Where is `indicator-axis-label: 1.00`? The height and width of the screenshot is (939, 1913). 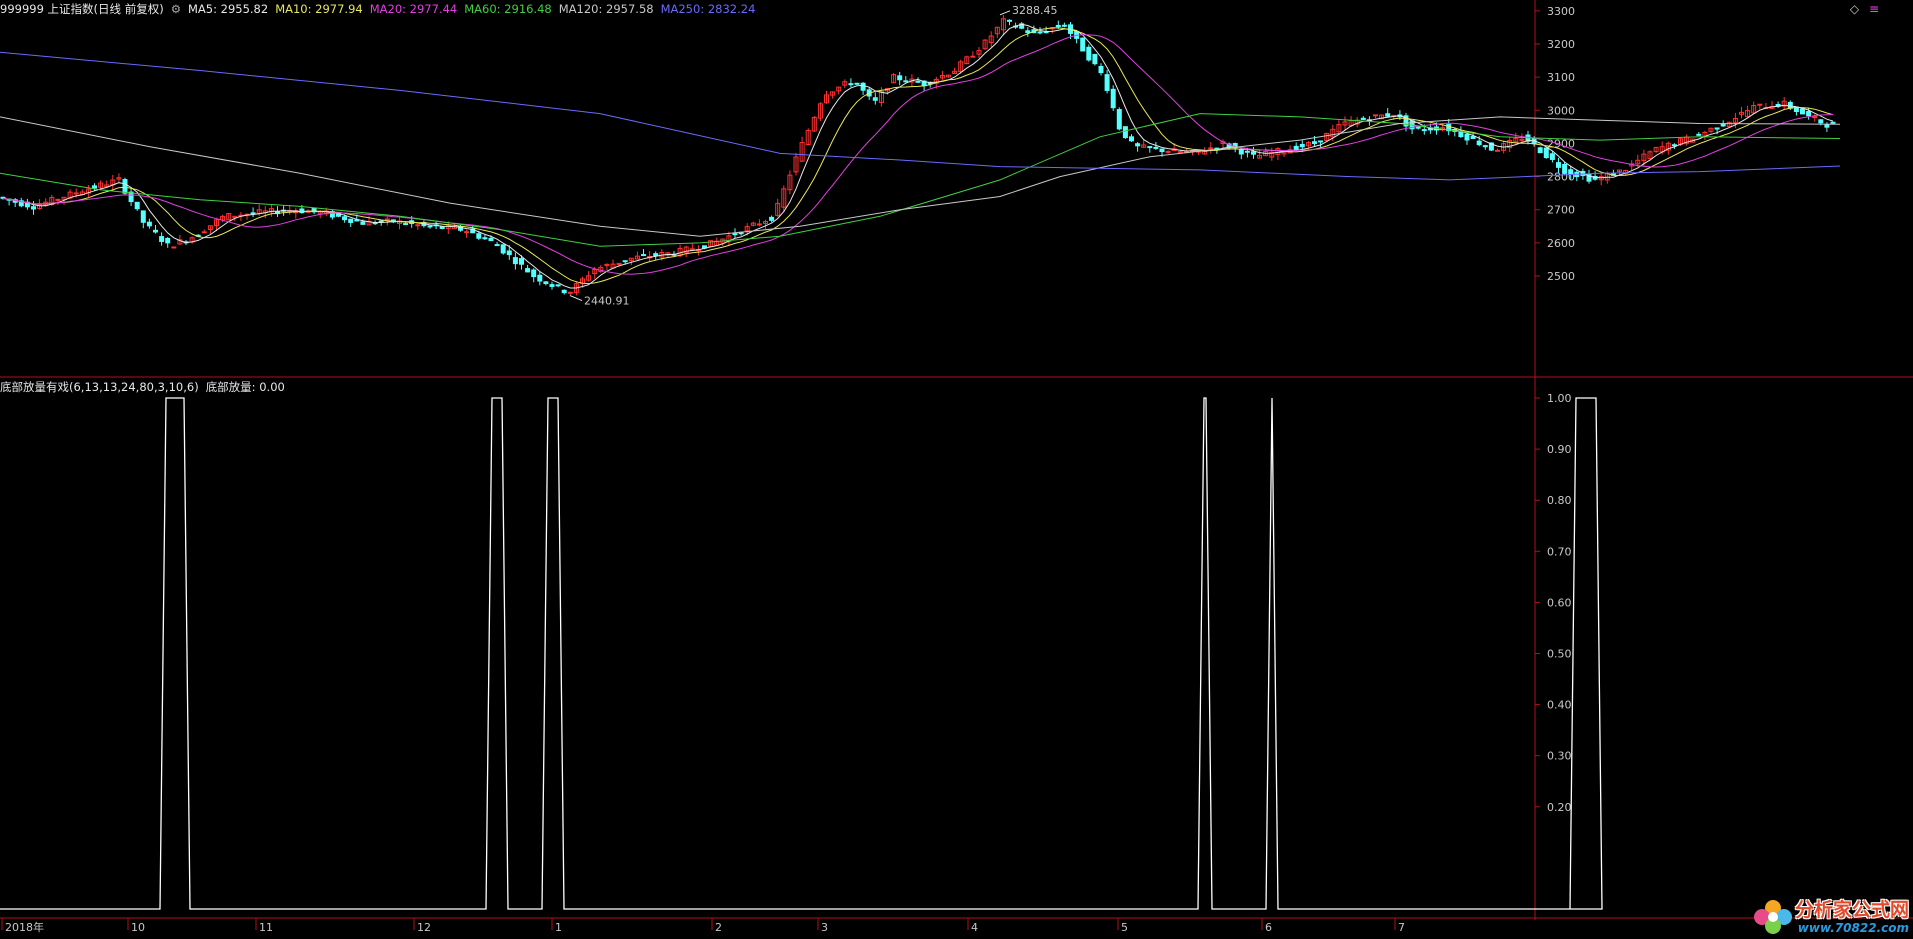 indicator-axis-label: 1.00 is located at coordinates (1559, 398).